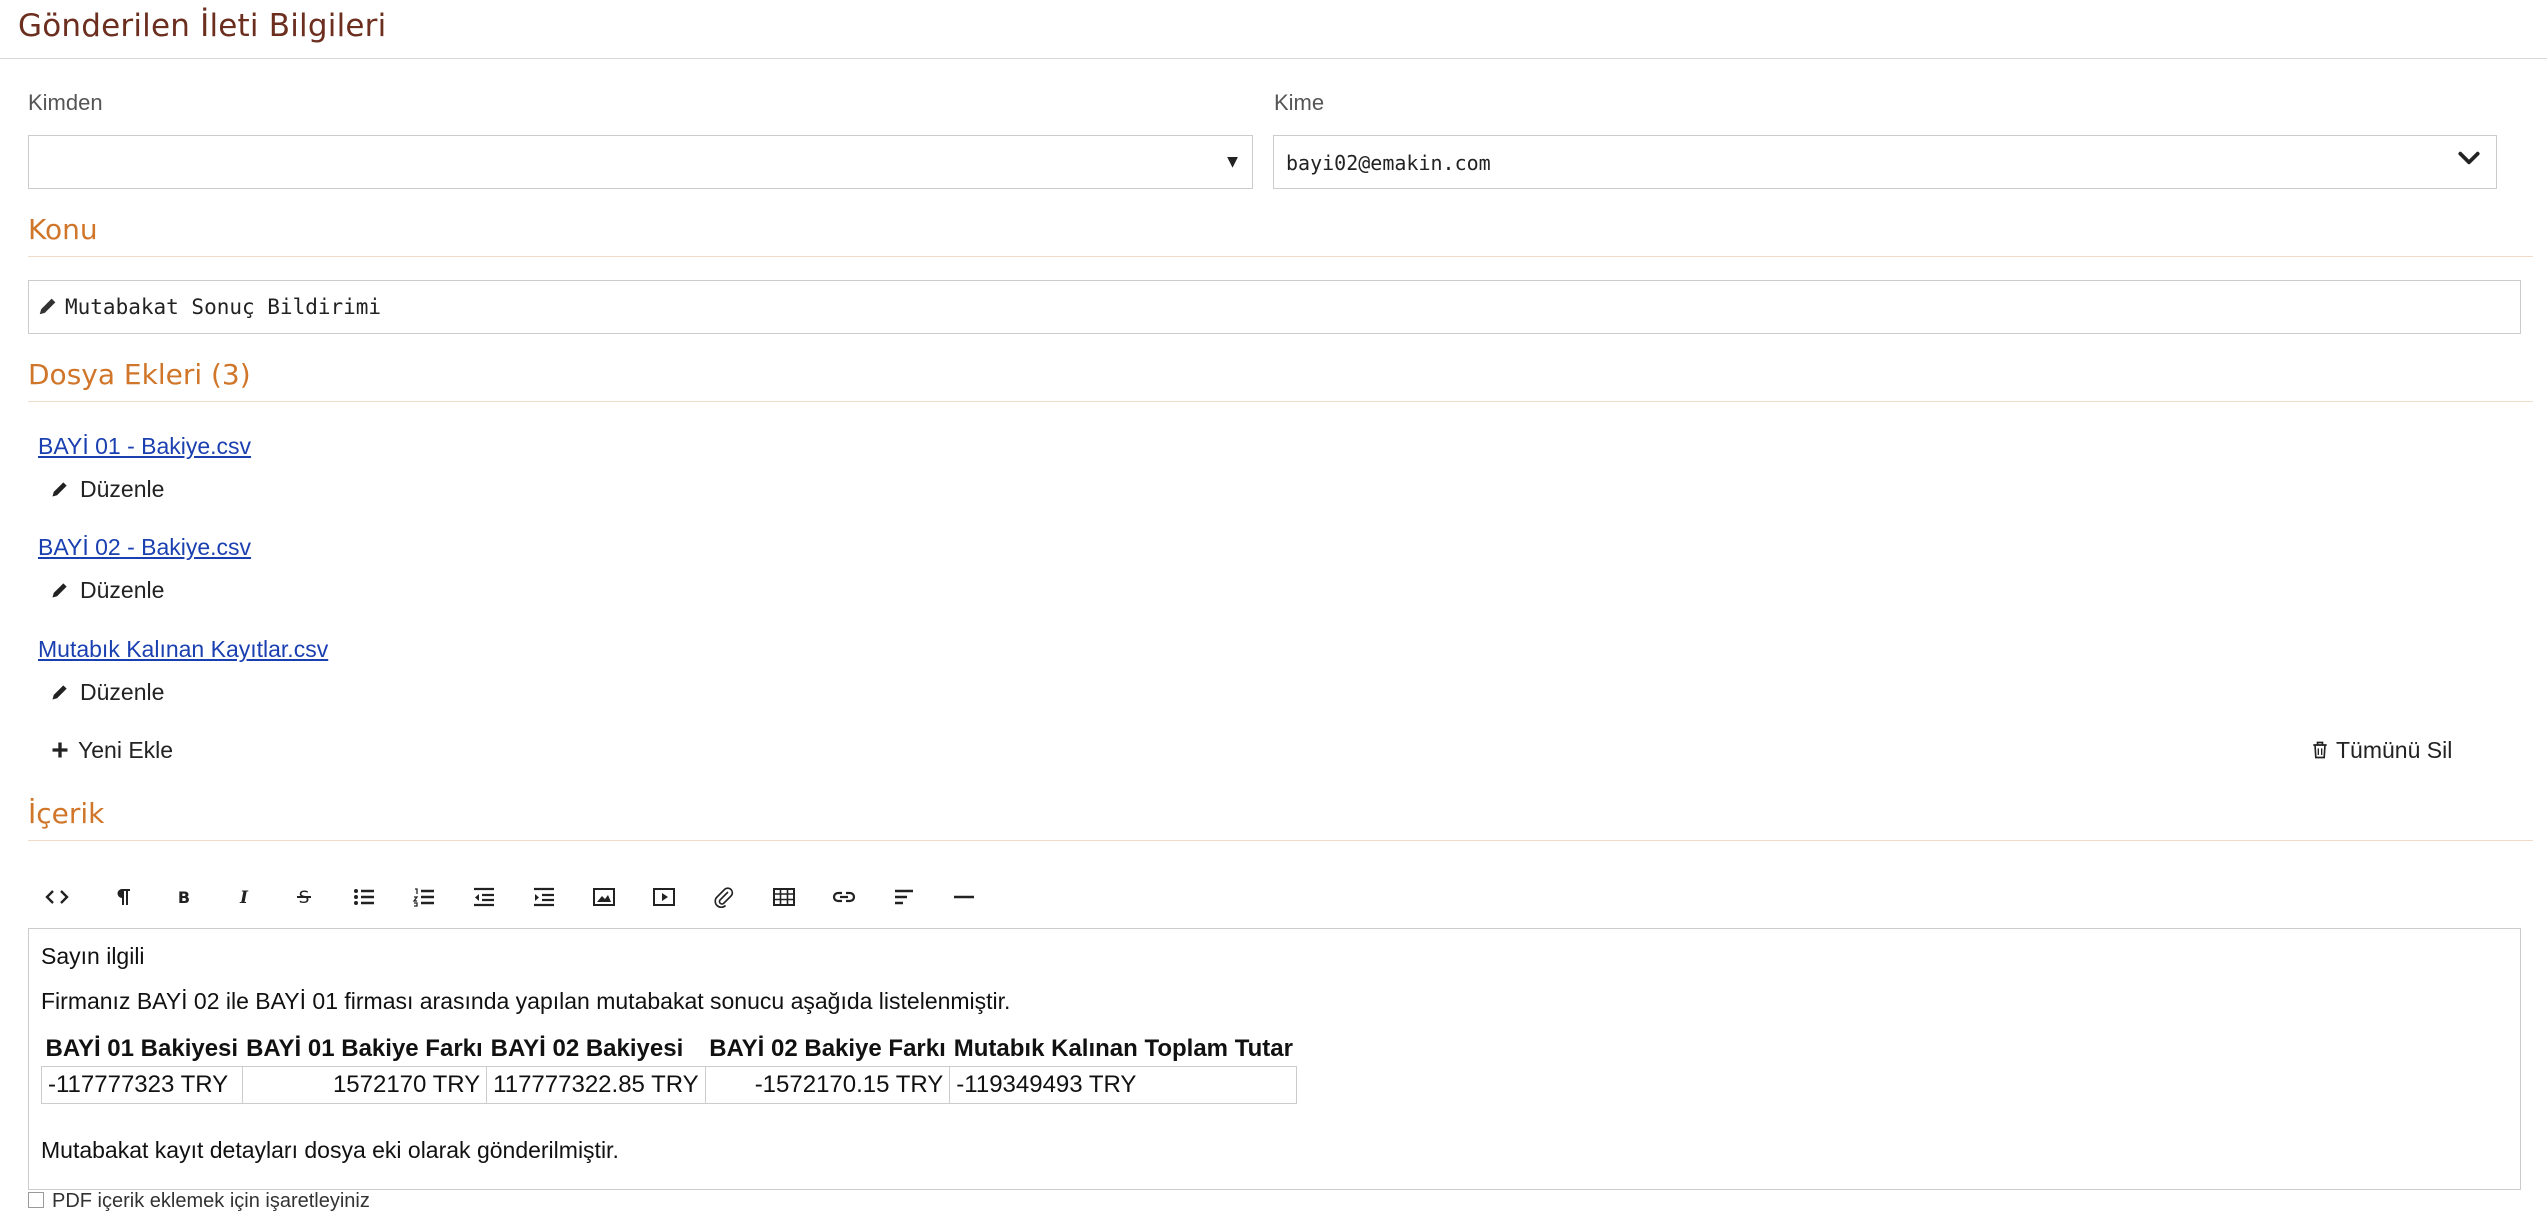 The width and height of the screenshot is (2547, 1213). What do you see at coordinates (65, 102) in the screenshot?
I see `from-label: Kimden` at bounding box center [65, 102].